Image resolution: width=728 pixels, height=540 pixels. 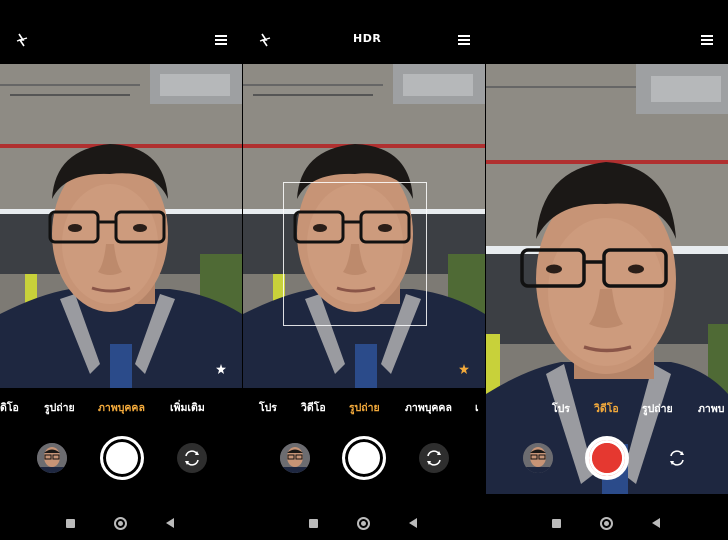 I want to click on mode-selector: โปร วิดีโอ รูปถ่าย ภาพบ, so click(x=607, y=408).